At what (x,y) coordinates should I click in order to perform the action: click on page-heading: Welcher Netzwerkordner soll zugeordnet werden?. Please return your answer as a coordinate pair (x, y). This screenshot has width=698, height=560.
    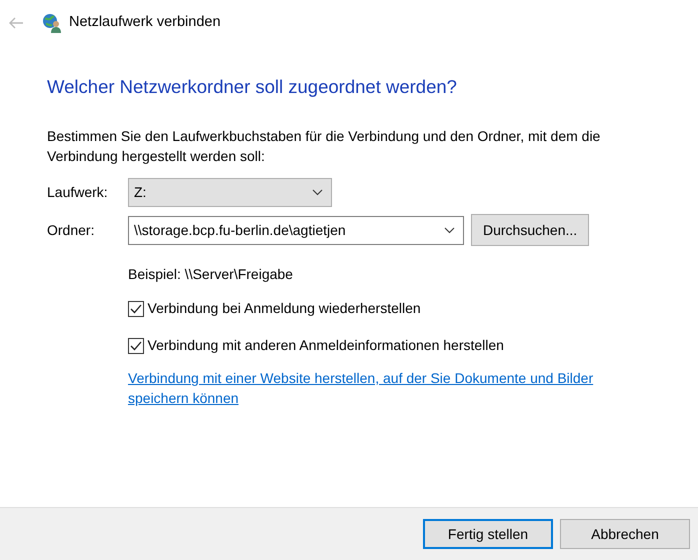
    Looking at the image, I should click on (252, 87).